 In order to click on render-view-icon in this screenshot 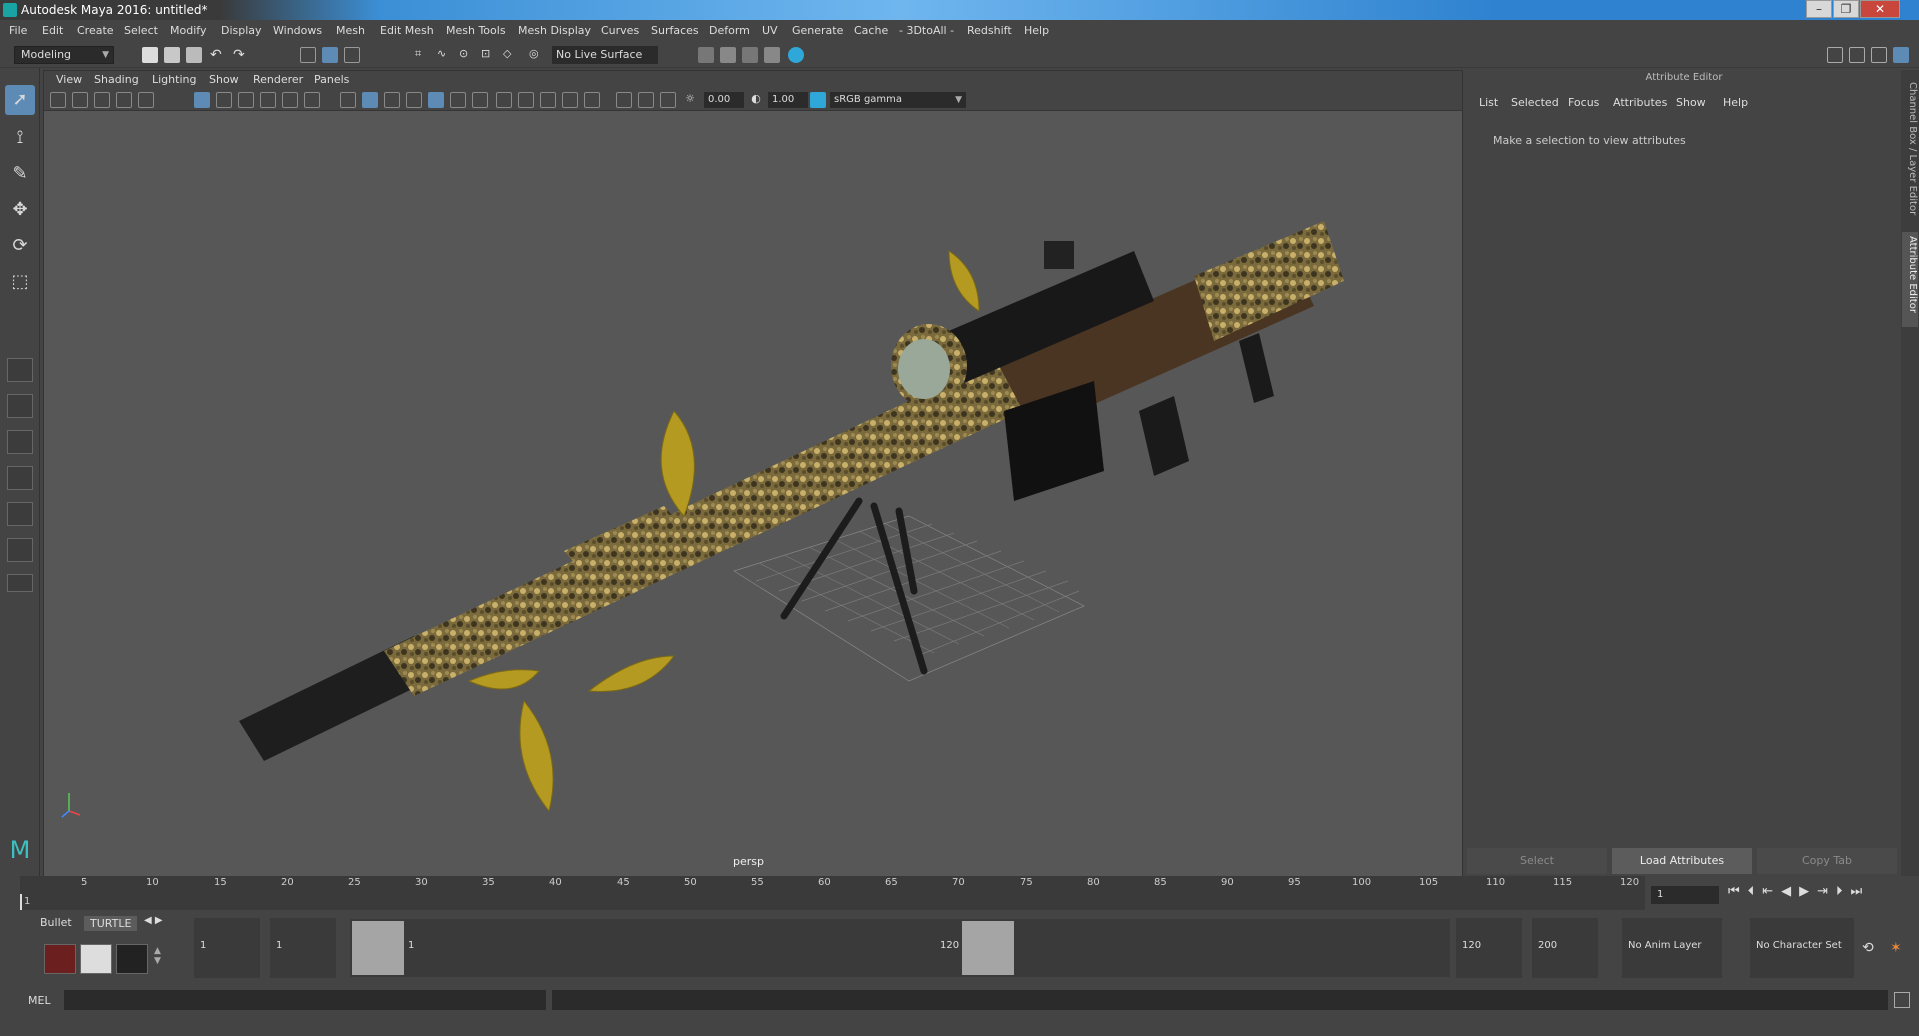, I will do `click(772, 55)`.